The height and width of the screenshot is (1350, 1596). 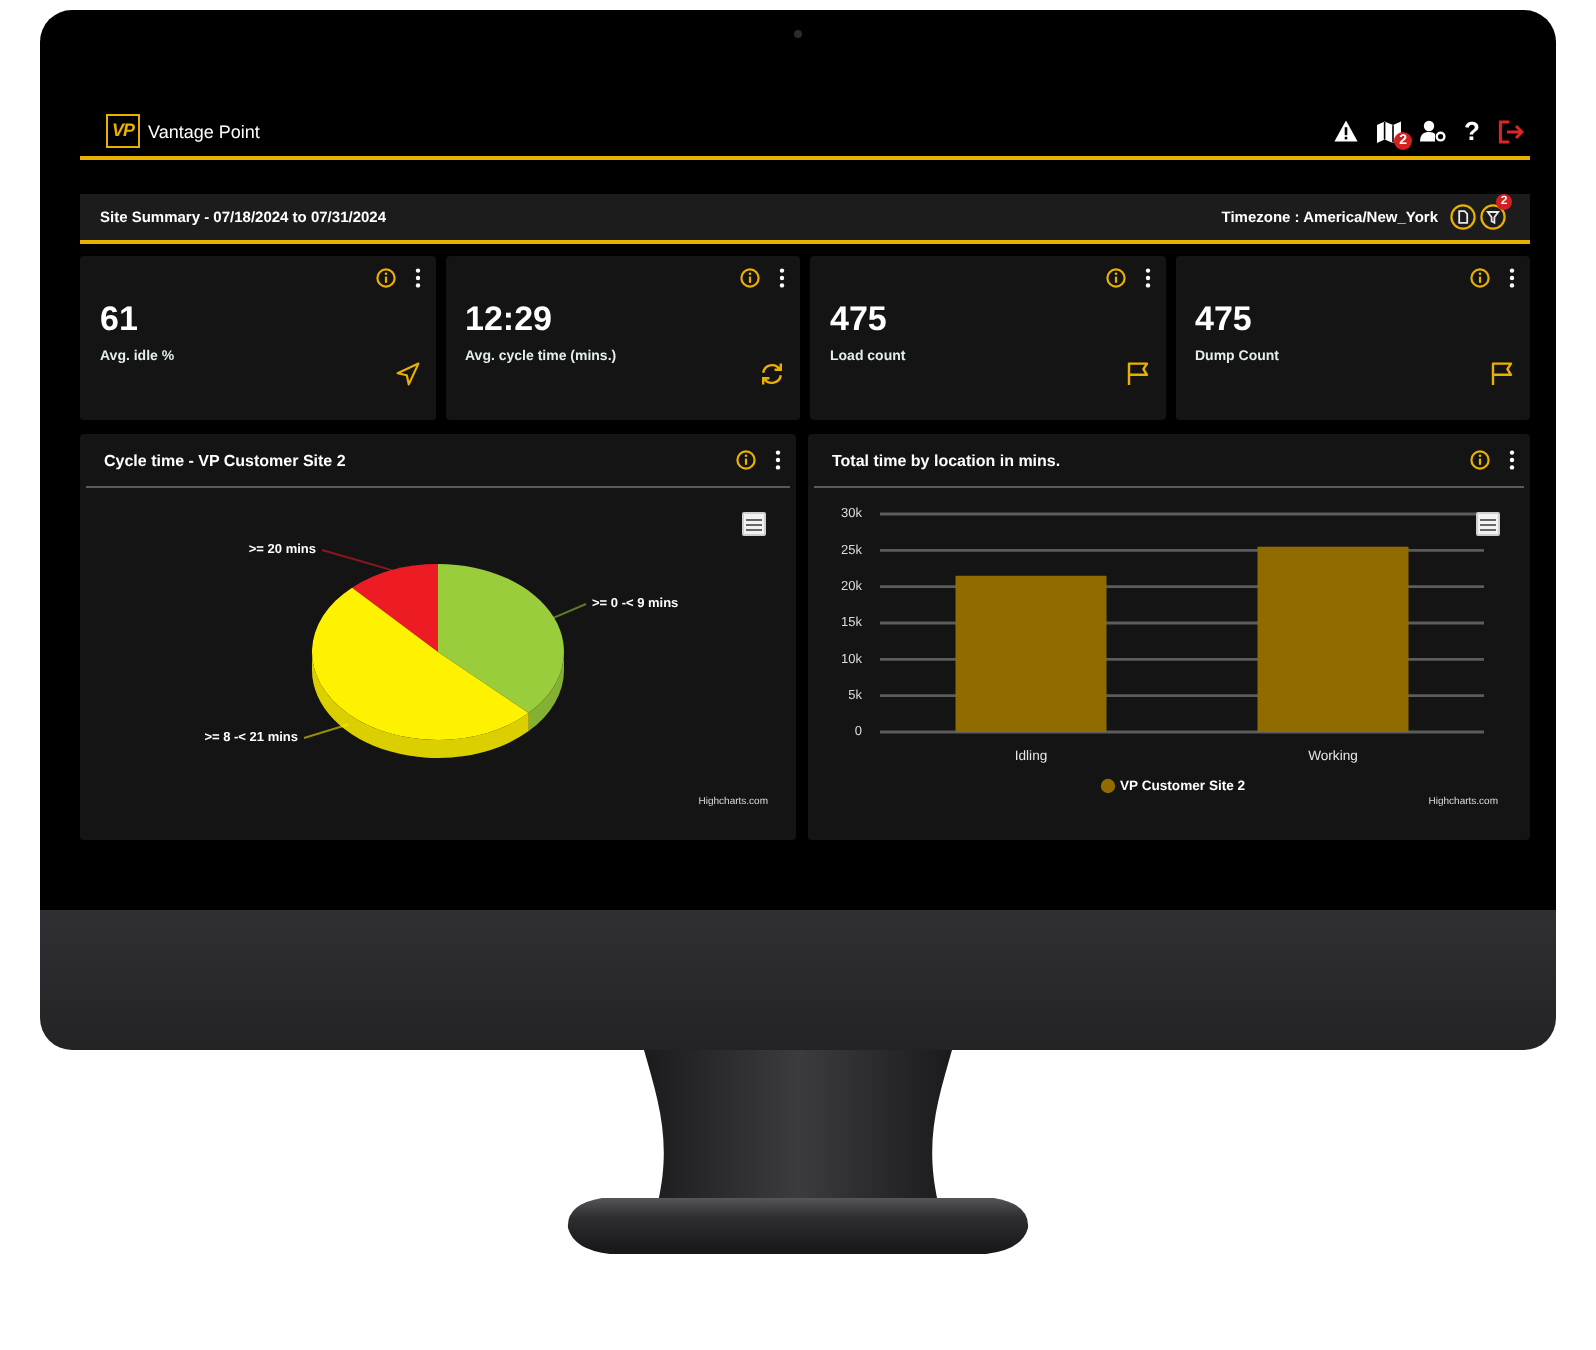 What do you see at coordinates (119, 320) in the screenshot?
I see `kpi-value: 61` at bounding box center [119, 320].